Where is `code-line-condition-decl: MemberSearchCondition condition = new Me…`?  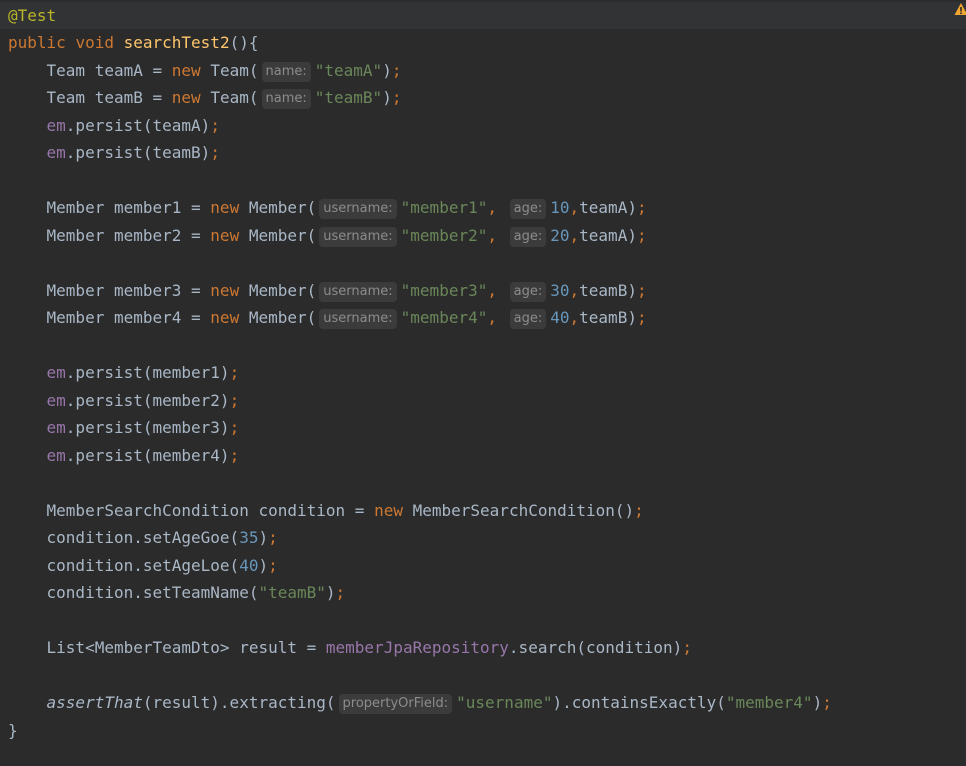 code-line-condition-decl: MemberSearchCondition condition = new Me… is located at coordinates (345, 510).